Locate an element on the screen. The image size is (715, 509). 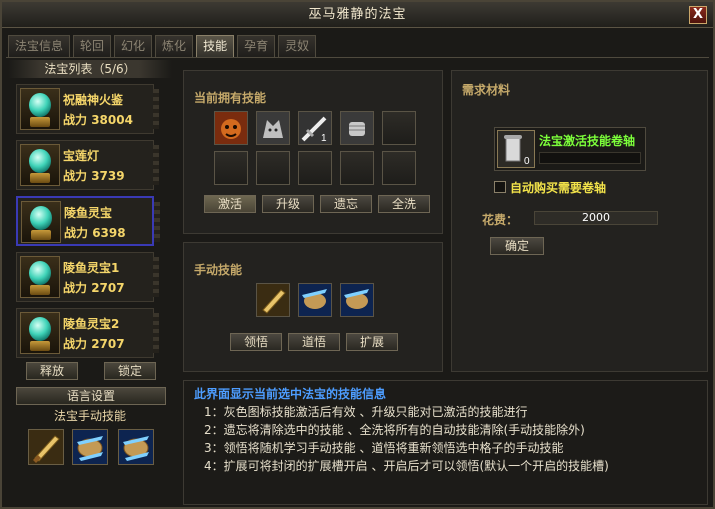
fabao-manual-skills-label: 法宝手动技能 is located at coordinates (89, 416).